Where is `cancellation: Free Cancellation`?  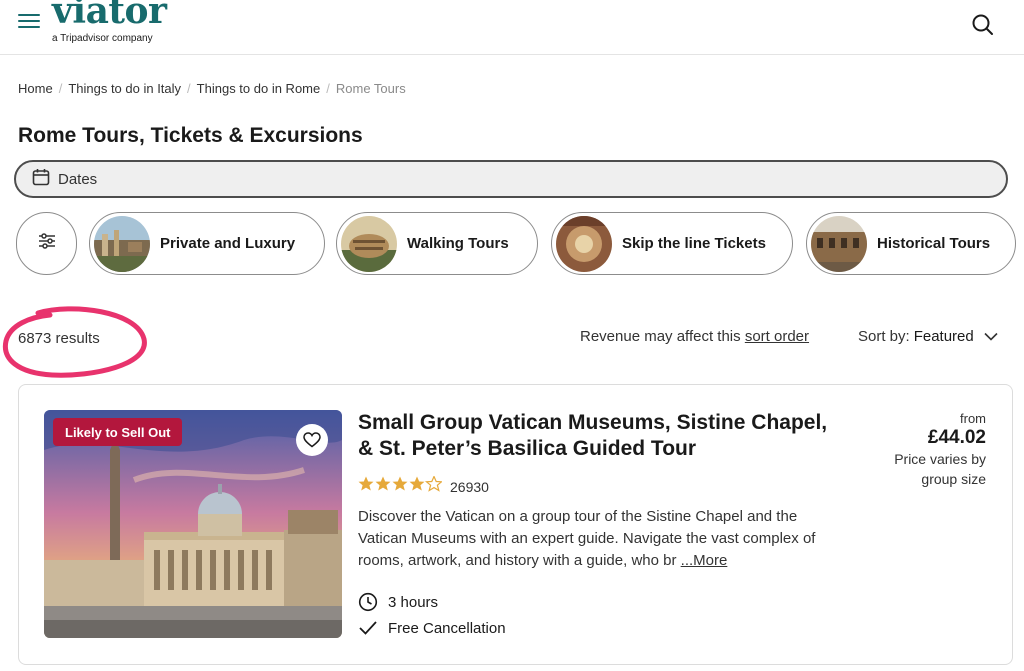 cancellation: Free Cancellation is located at coordinates (432, 628).